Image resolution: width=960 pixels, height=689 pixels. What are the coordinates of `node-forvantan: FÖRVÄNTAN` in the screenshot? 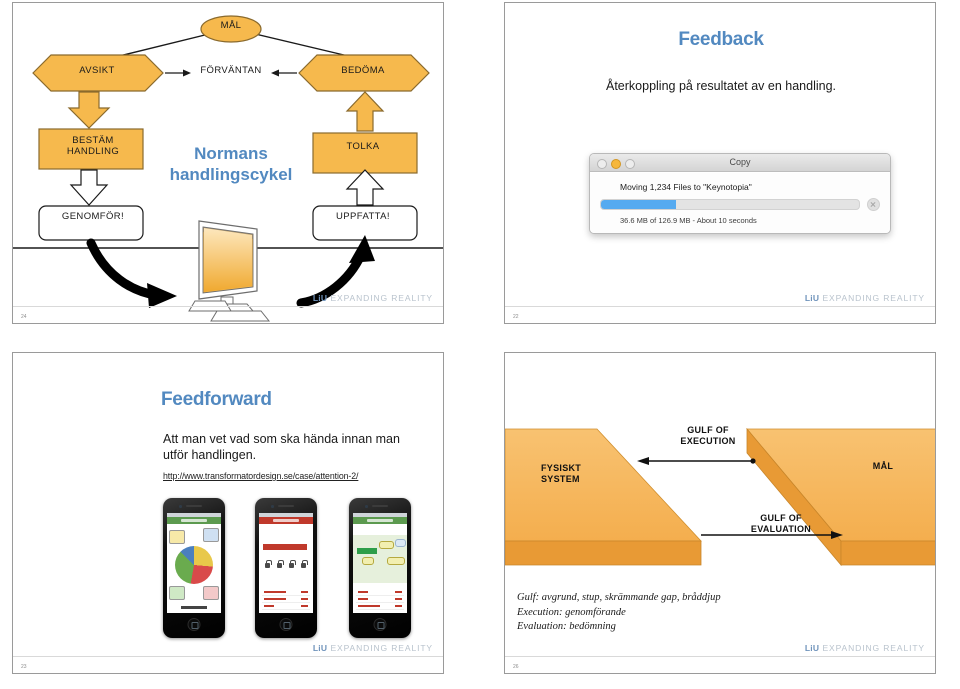 It's located at (231, 70).